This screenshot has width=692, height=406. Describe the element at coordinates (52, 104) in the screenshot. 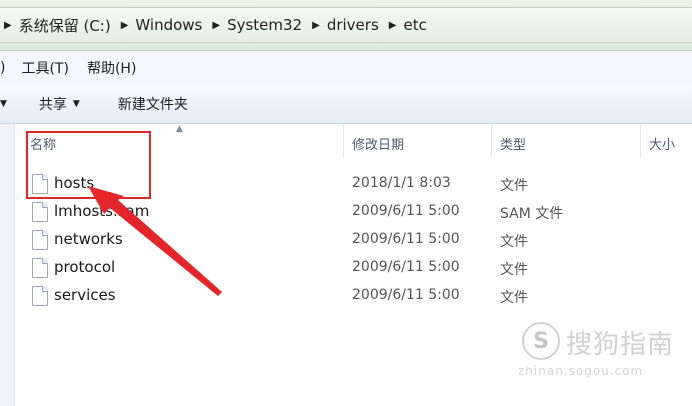

I see `share-label: 共享` at that location.